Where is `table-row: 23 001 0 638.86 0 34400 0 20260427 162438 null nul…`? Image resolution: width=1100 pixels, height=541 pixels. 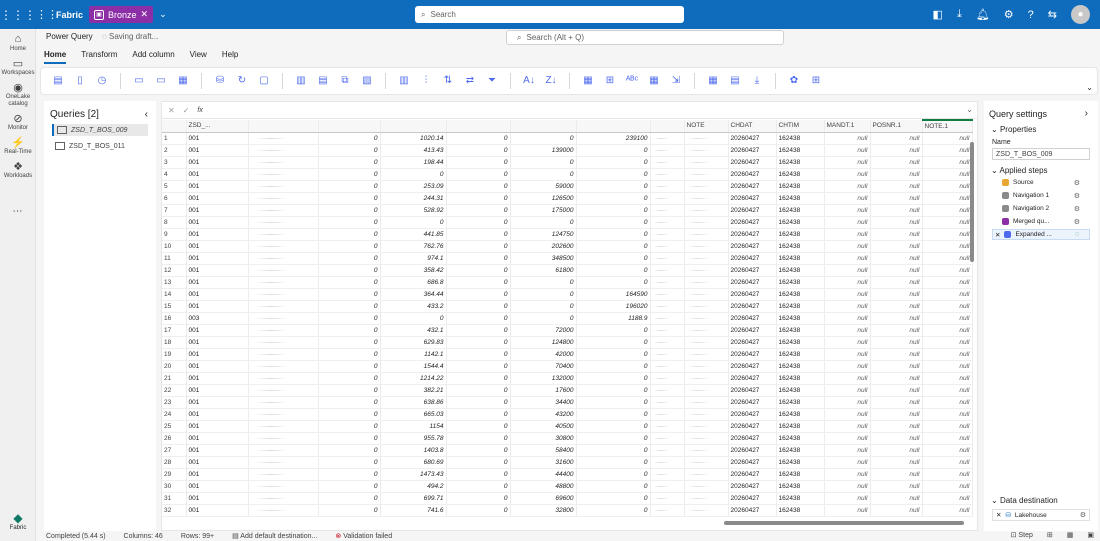
table-row: 23 001 0 638.86 0 34400 0 20260427 162438 null nul… is located at coordinates (567, 402).